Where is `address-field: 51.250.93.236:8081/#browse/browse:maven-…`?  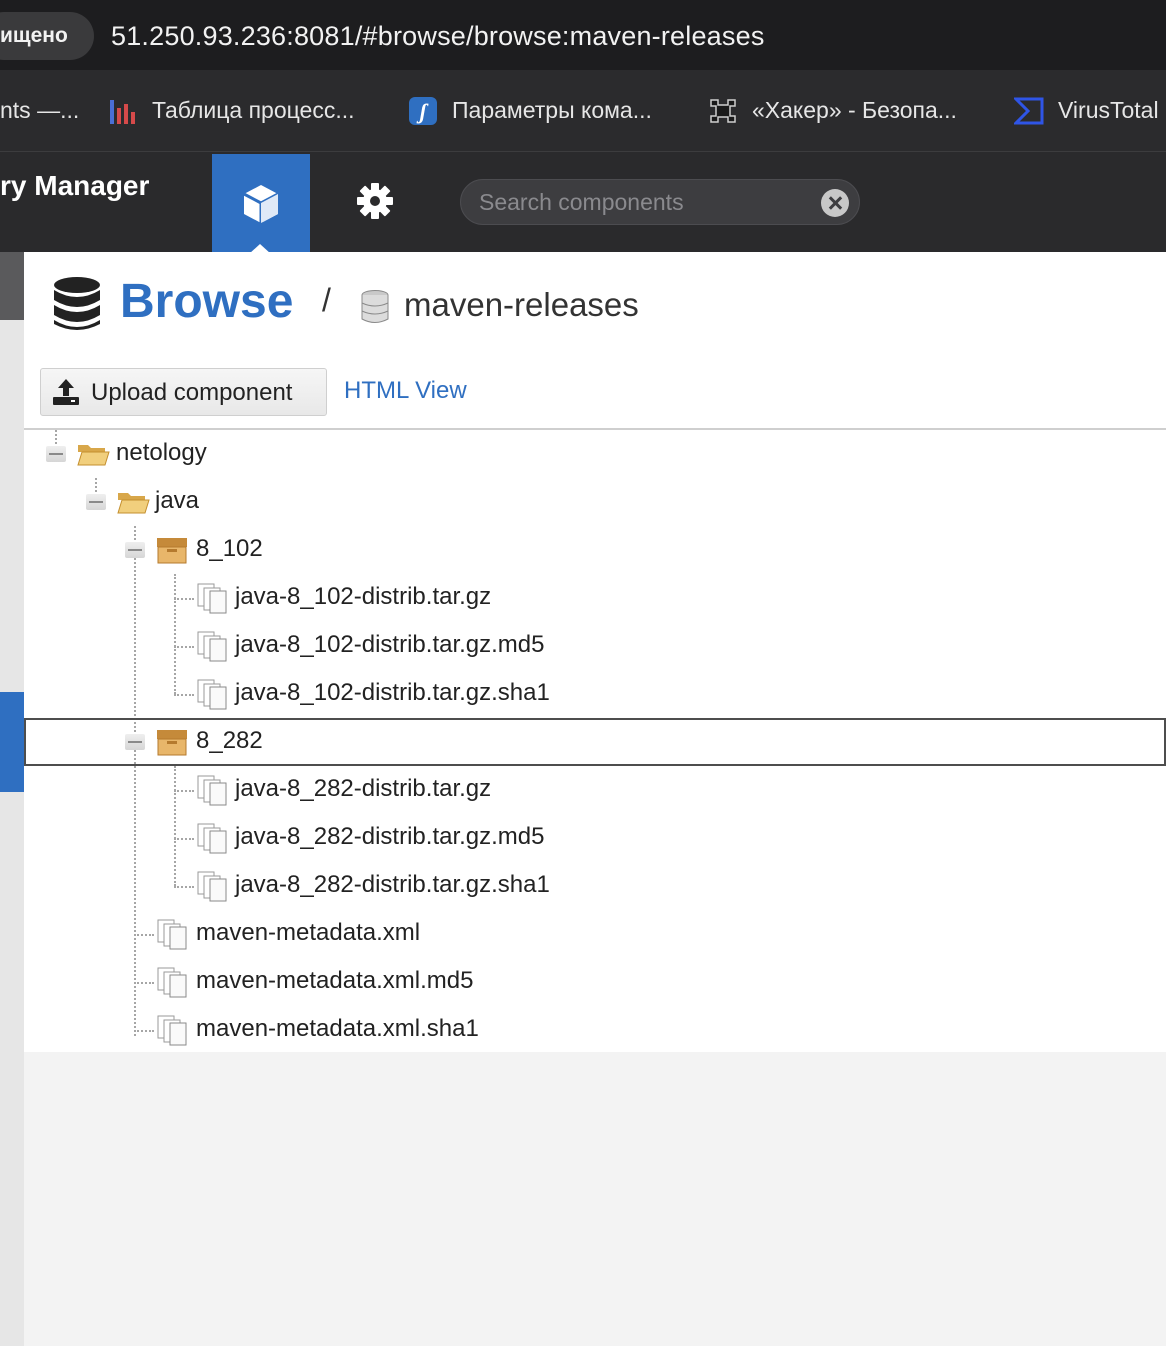 address-field: 51.250.93.236:8081/#browse/browse:maven-… is located at coordinates (438, 36).